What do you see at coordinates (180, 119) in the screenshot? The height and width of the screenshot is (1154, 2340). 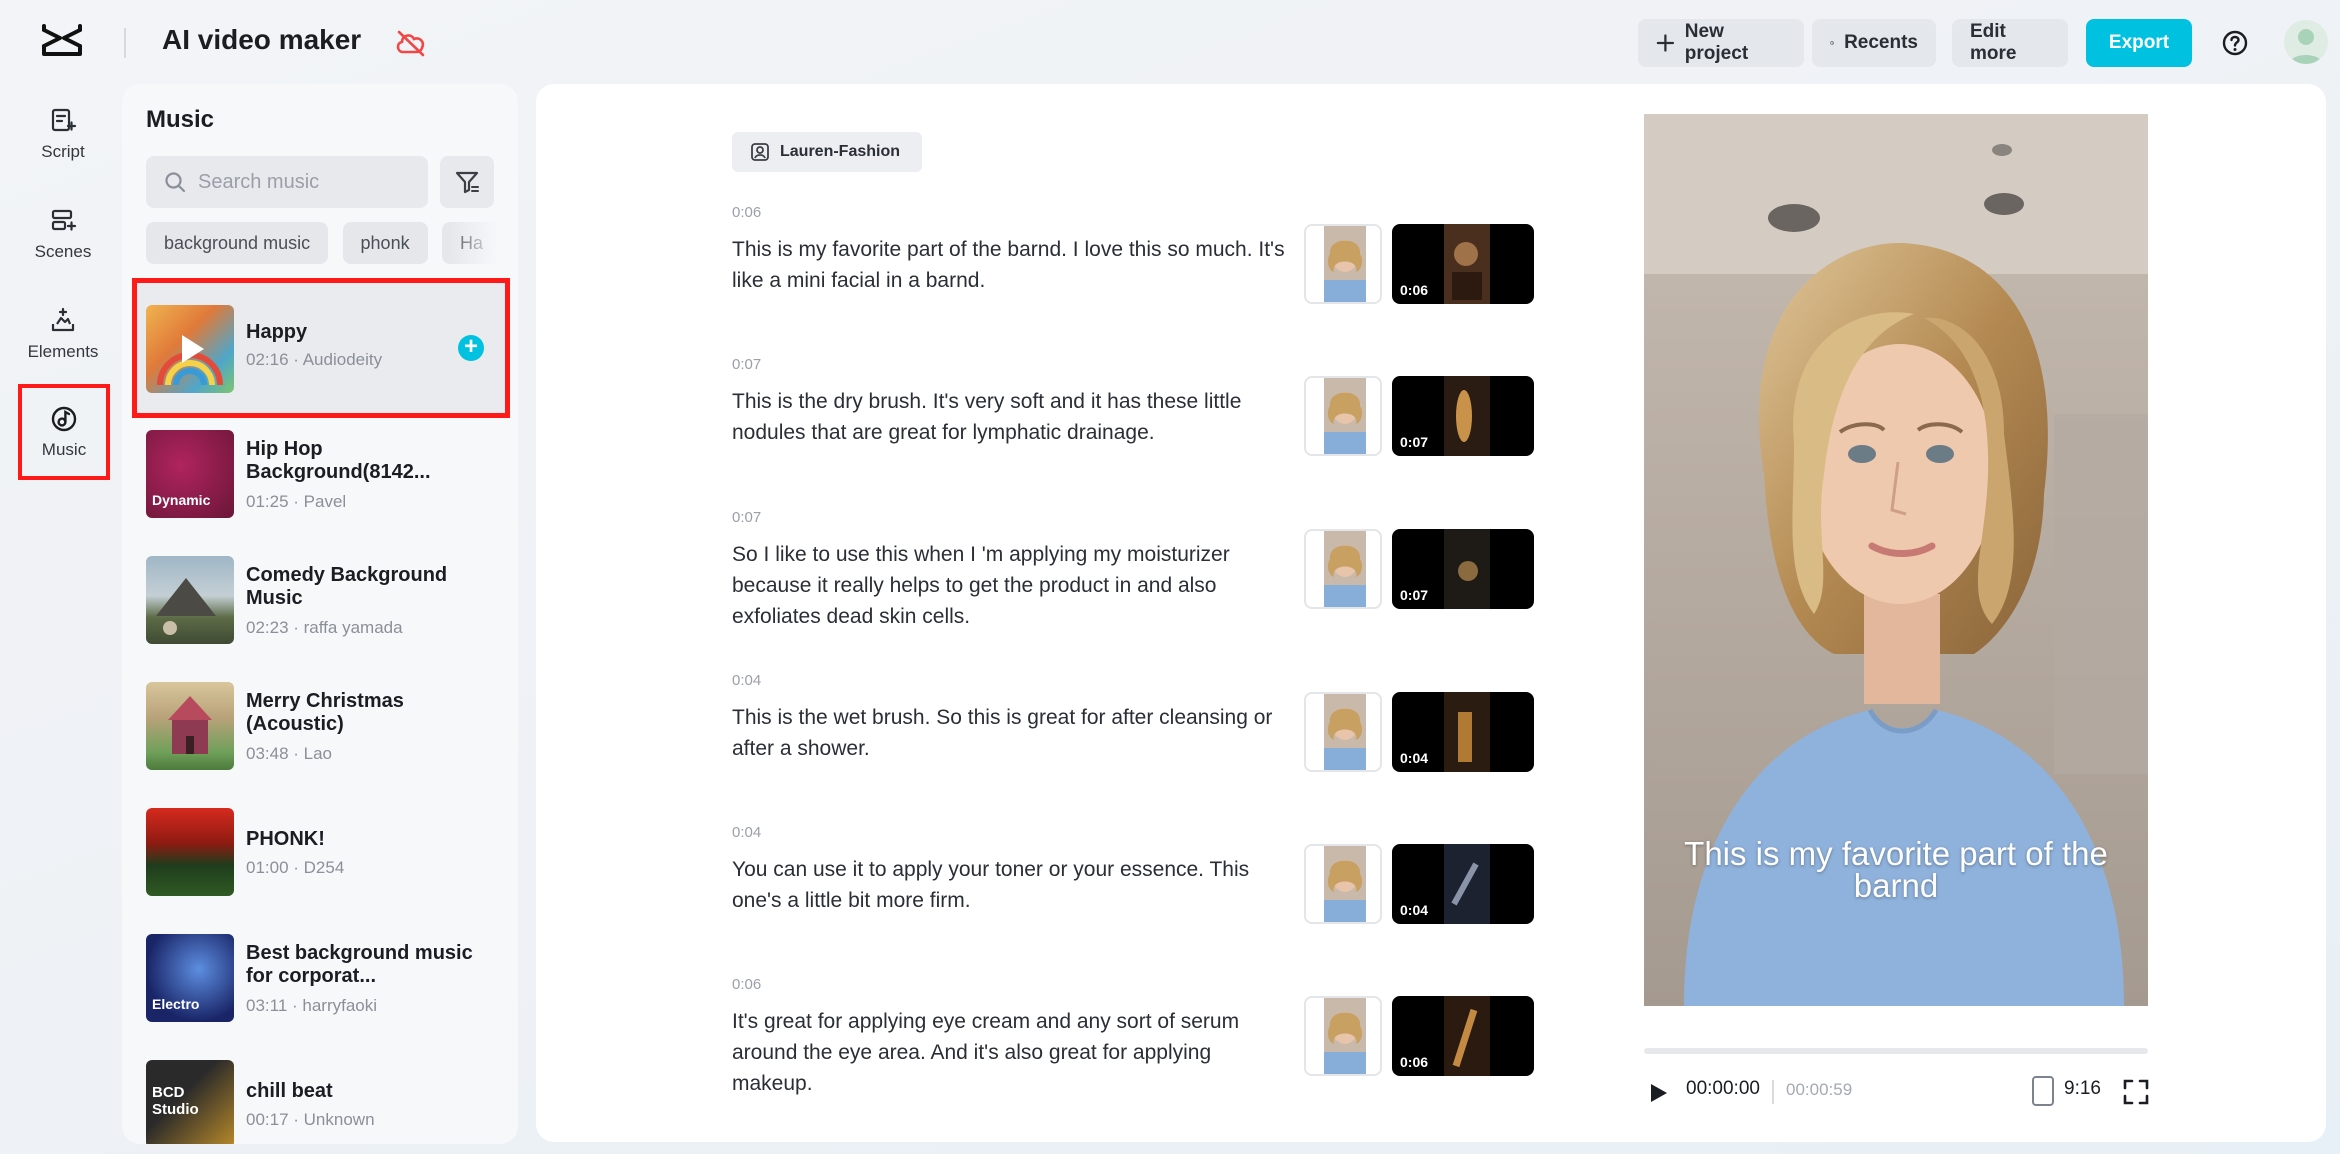 I see `music-panel-title: Music` at bounding box center [180, 119].